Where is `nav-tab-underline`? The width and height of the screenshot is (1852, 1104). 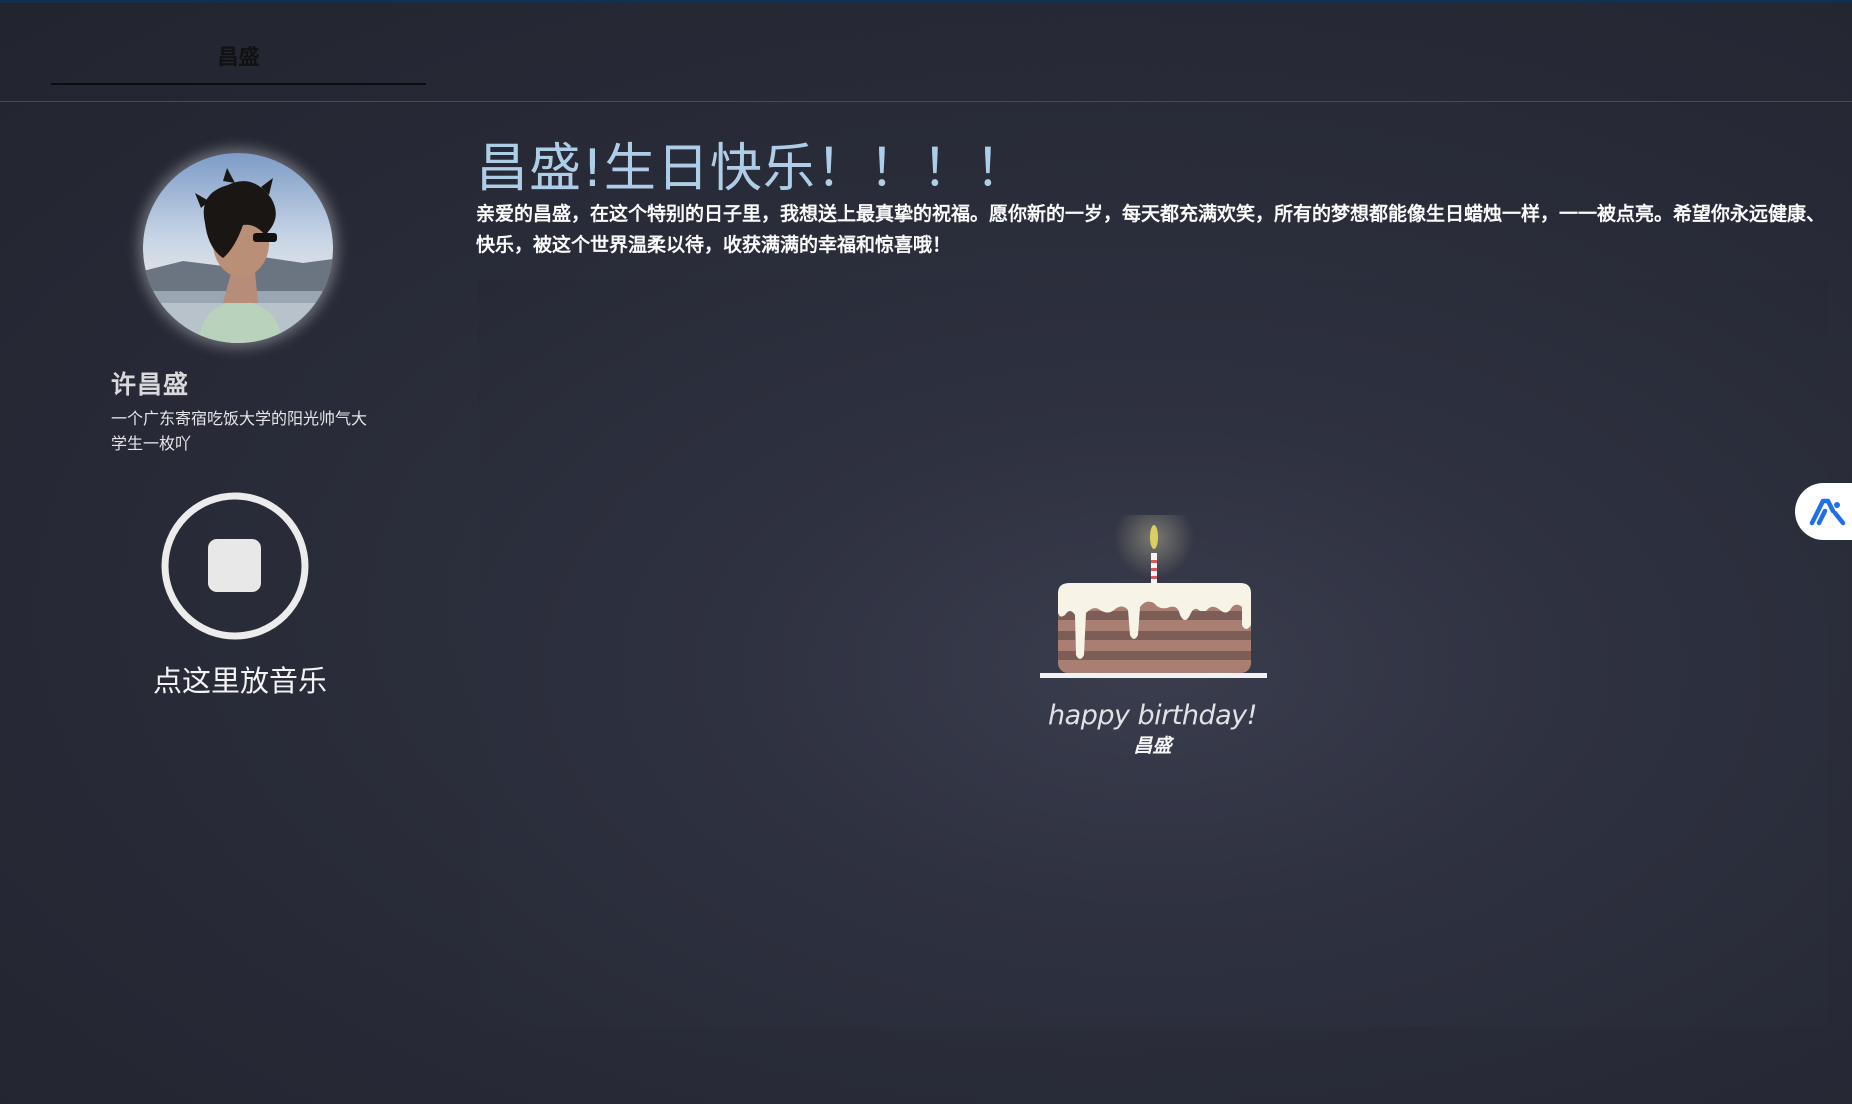
nav-tab-underline is located at coordinates (238, 84).